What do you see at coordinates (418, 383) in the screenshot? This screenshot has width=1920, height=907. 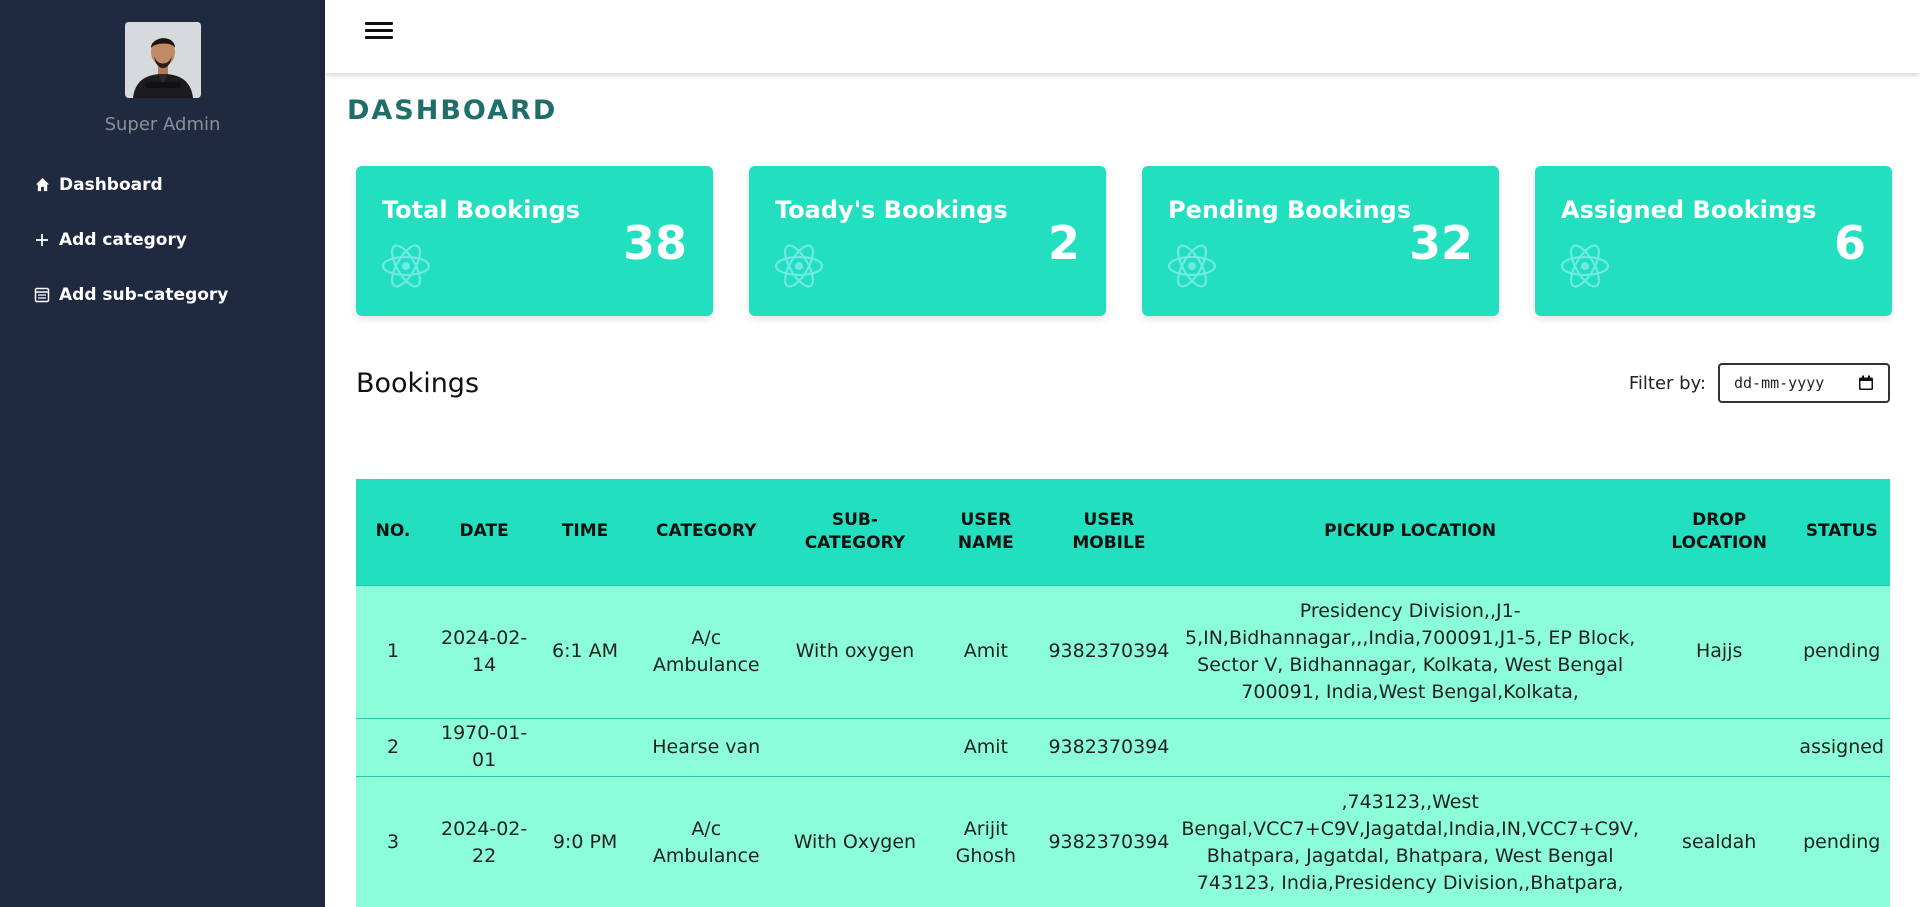 I see `bookings-heading: Bookings` at bounding box center [418, 383].